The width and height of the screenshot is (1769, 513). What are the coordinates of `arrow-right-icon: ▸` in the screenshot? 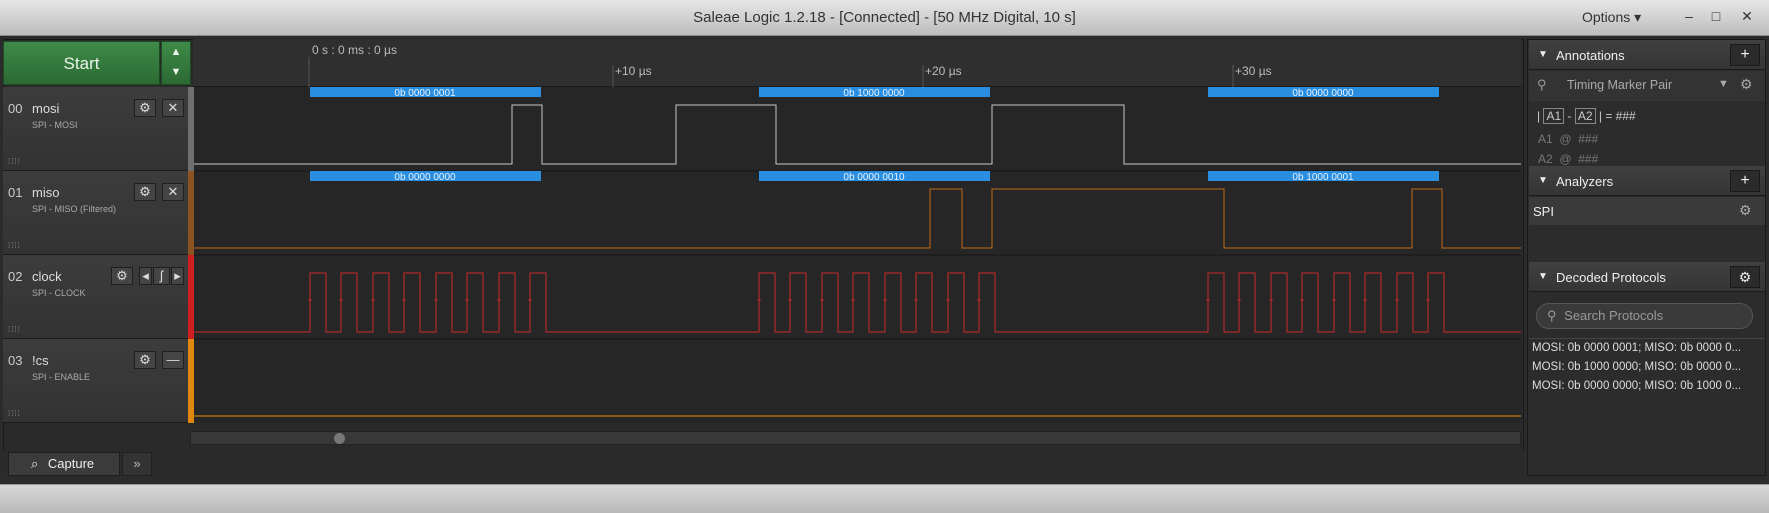 It's located at (177, 276).